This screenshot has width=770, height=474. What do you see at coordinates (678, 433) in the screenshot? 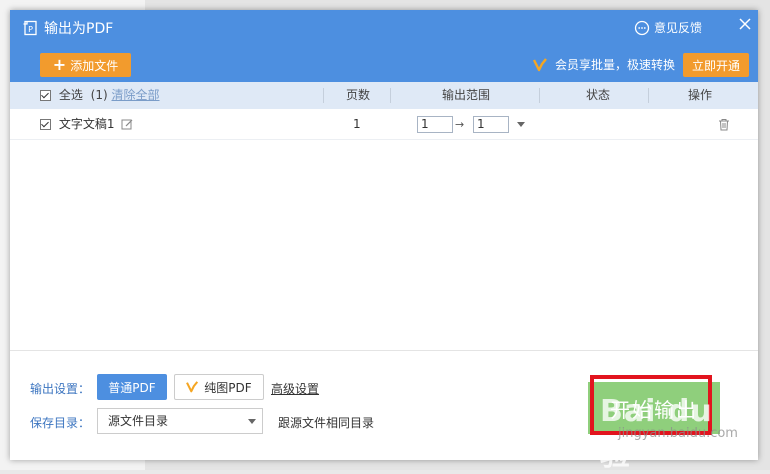
I see `watermark-url: jingyan.baidu.com` at bounding box center [678, 433].